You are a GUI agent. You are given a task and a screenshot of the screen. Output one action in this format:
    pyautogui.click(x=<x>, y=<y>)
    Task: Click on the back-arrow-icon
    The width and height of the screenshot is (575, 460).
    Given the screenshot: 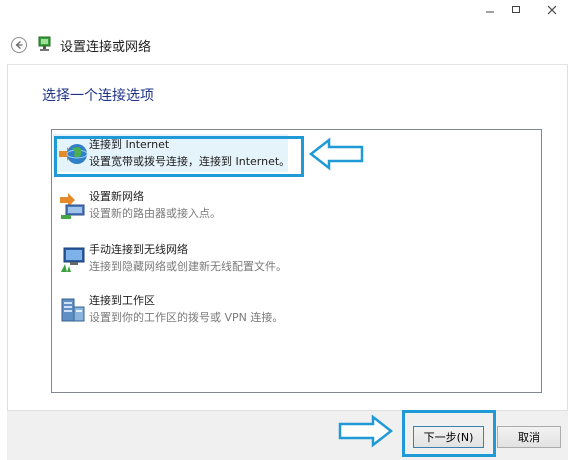 What is the action you would take?
    pyautogui.click(x=19, y=45)
    